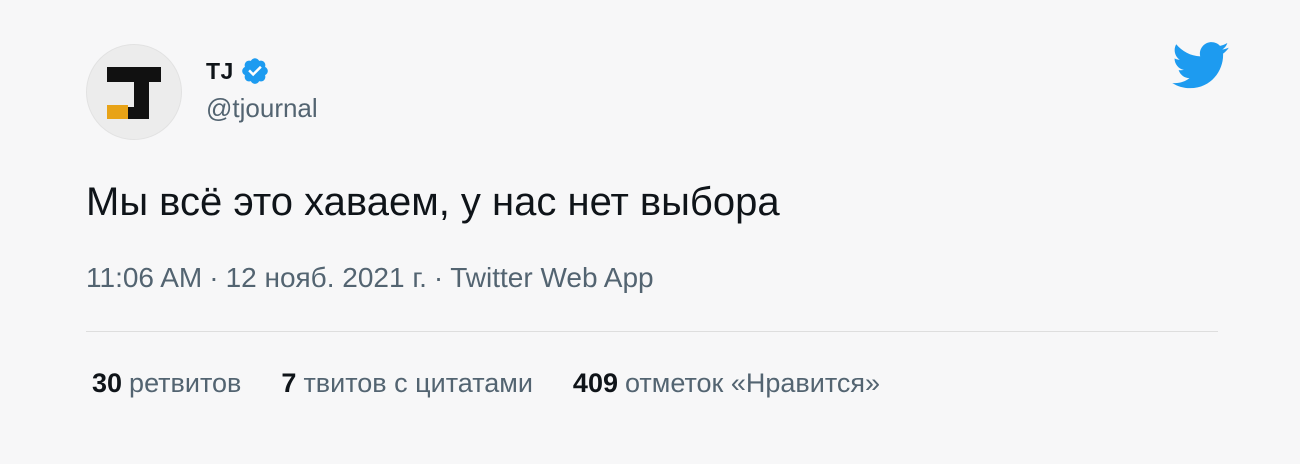 Image resolution: width=1300 pixels, height=464 pixels. What do you see at coordinates (144, 278) in the screenshot?
I see `tweet-time: 11:06 AM` at bounding box center [144, 278].